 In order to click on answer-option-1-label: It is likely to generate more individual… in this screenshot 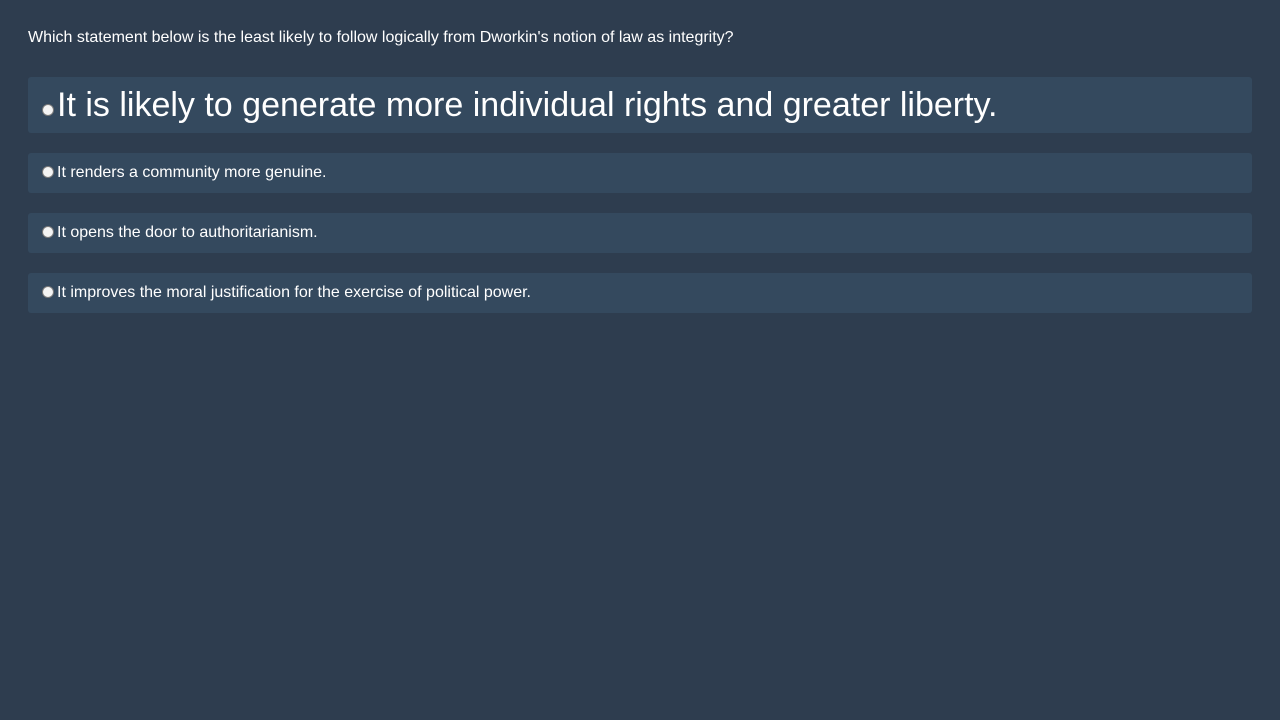, I will do `click(527, 105)`.